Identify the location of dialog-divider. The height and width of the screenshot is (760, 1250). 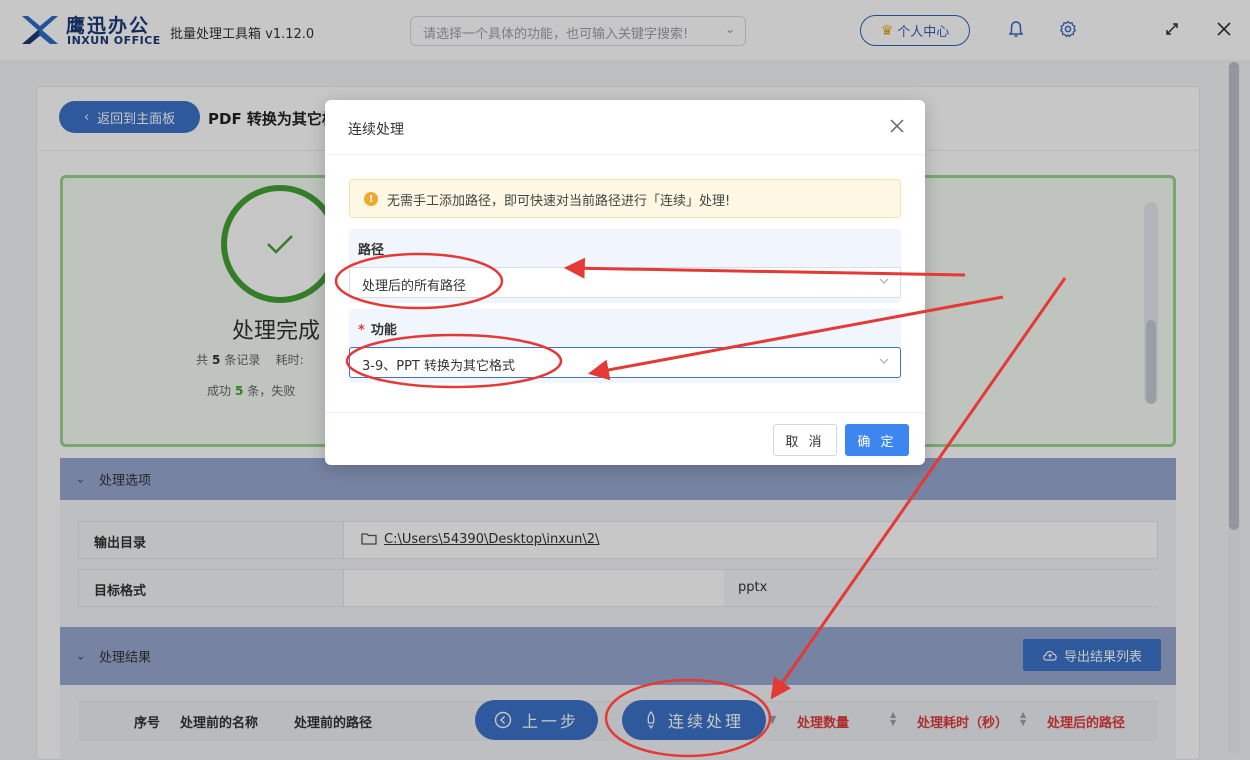
(625, 154).